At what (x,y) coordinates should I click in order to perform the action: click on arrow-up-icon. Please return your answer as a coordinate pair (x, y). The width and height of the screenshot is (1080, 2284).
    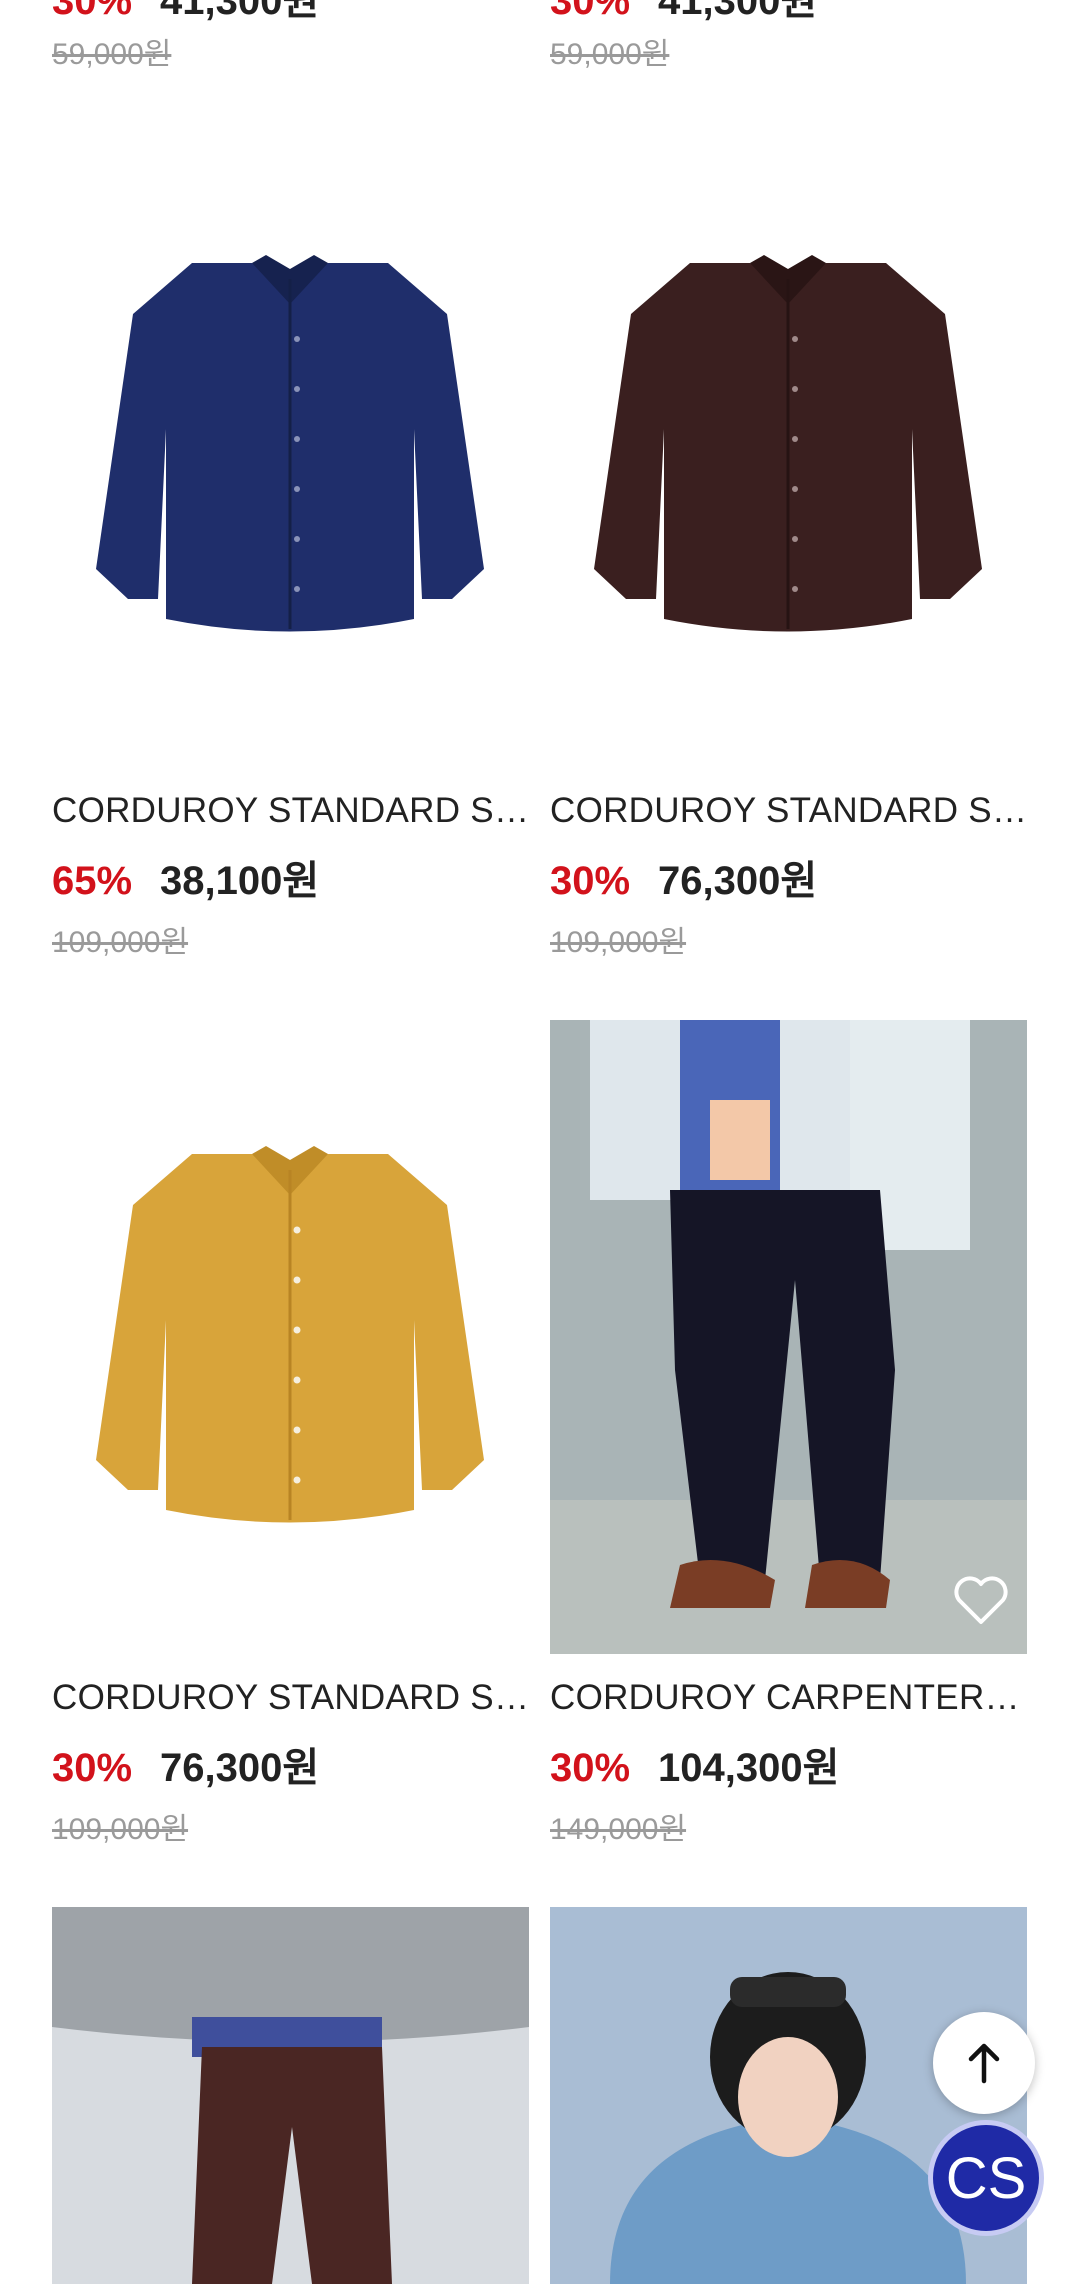
    Looking at the image, I should click on (984, 2063).